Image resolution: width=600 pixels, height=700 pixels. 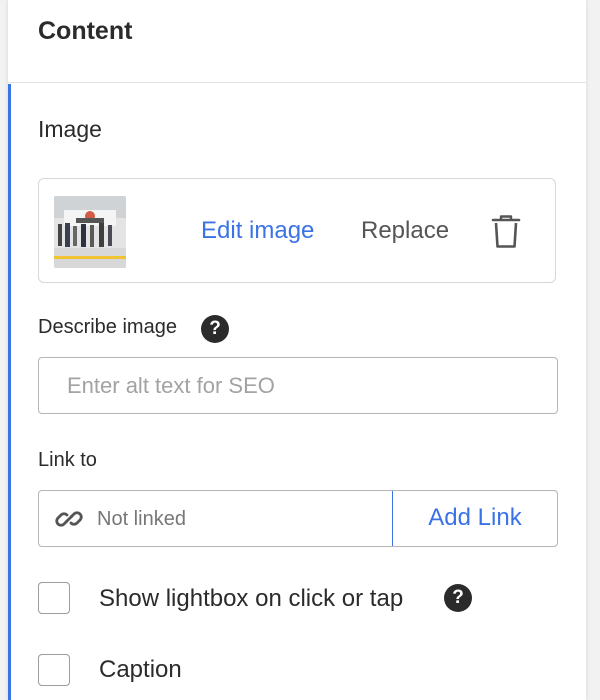 I want to click on link-status: Not linked, so click(x=141, y=519).